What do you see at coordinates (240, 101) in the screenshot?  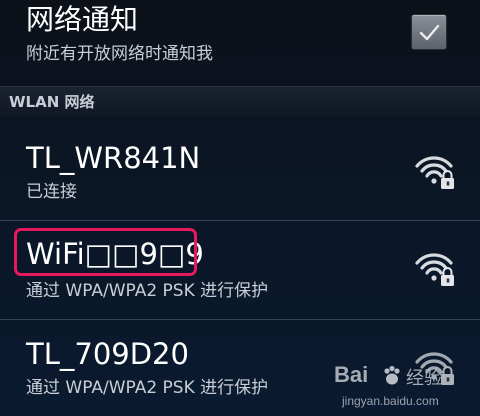 I see `wlan-section-header: WLAN 网络` at bounding box center [240, 101].